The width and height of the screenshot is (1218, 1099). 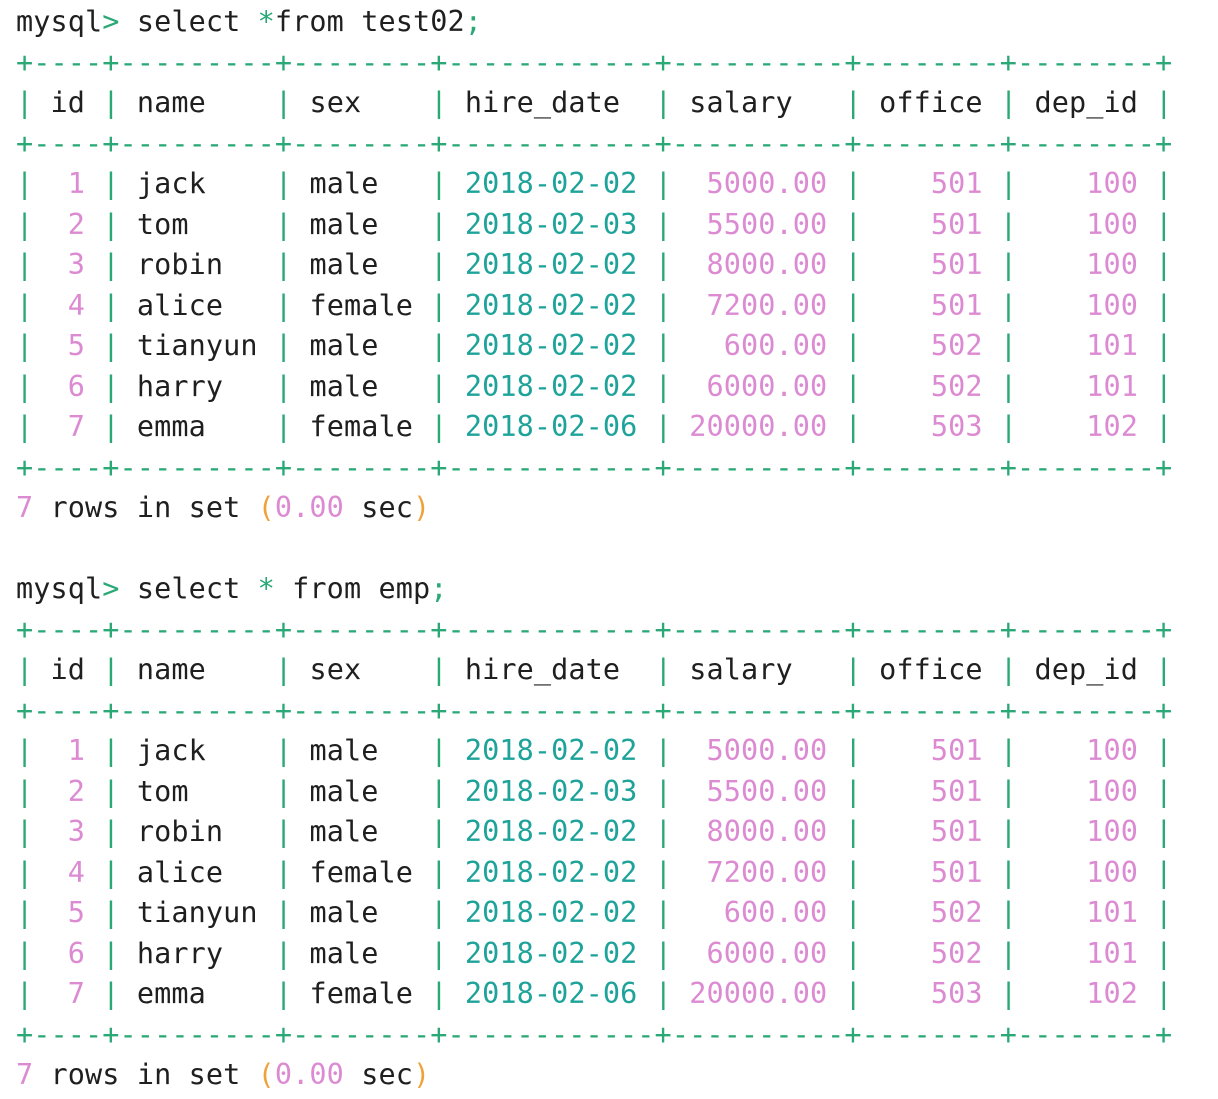 I want to click on cell-id: 1, so click(x=76, y=750).